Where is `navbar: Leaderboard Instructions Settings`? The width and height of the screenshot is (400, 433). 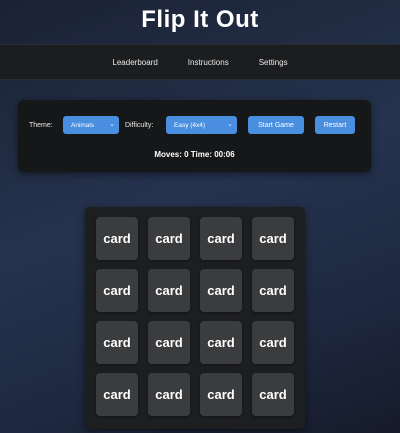 navbar: Leaderboard Instructions Settings is located at coordinates (200, 62).